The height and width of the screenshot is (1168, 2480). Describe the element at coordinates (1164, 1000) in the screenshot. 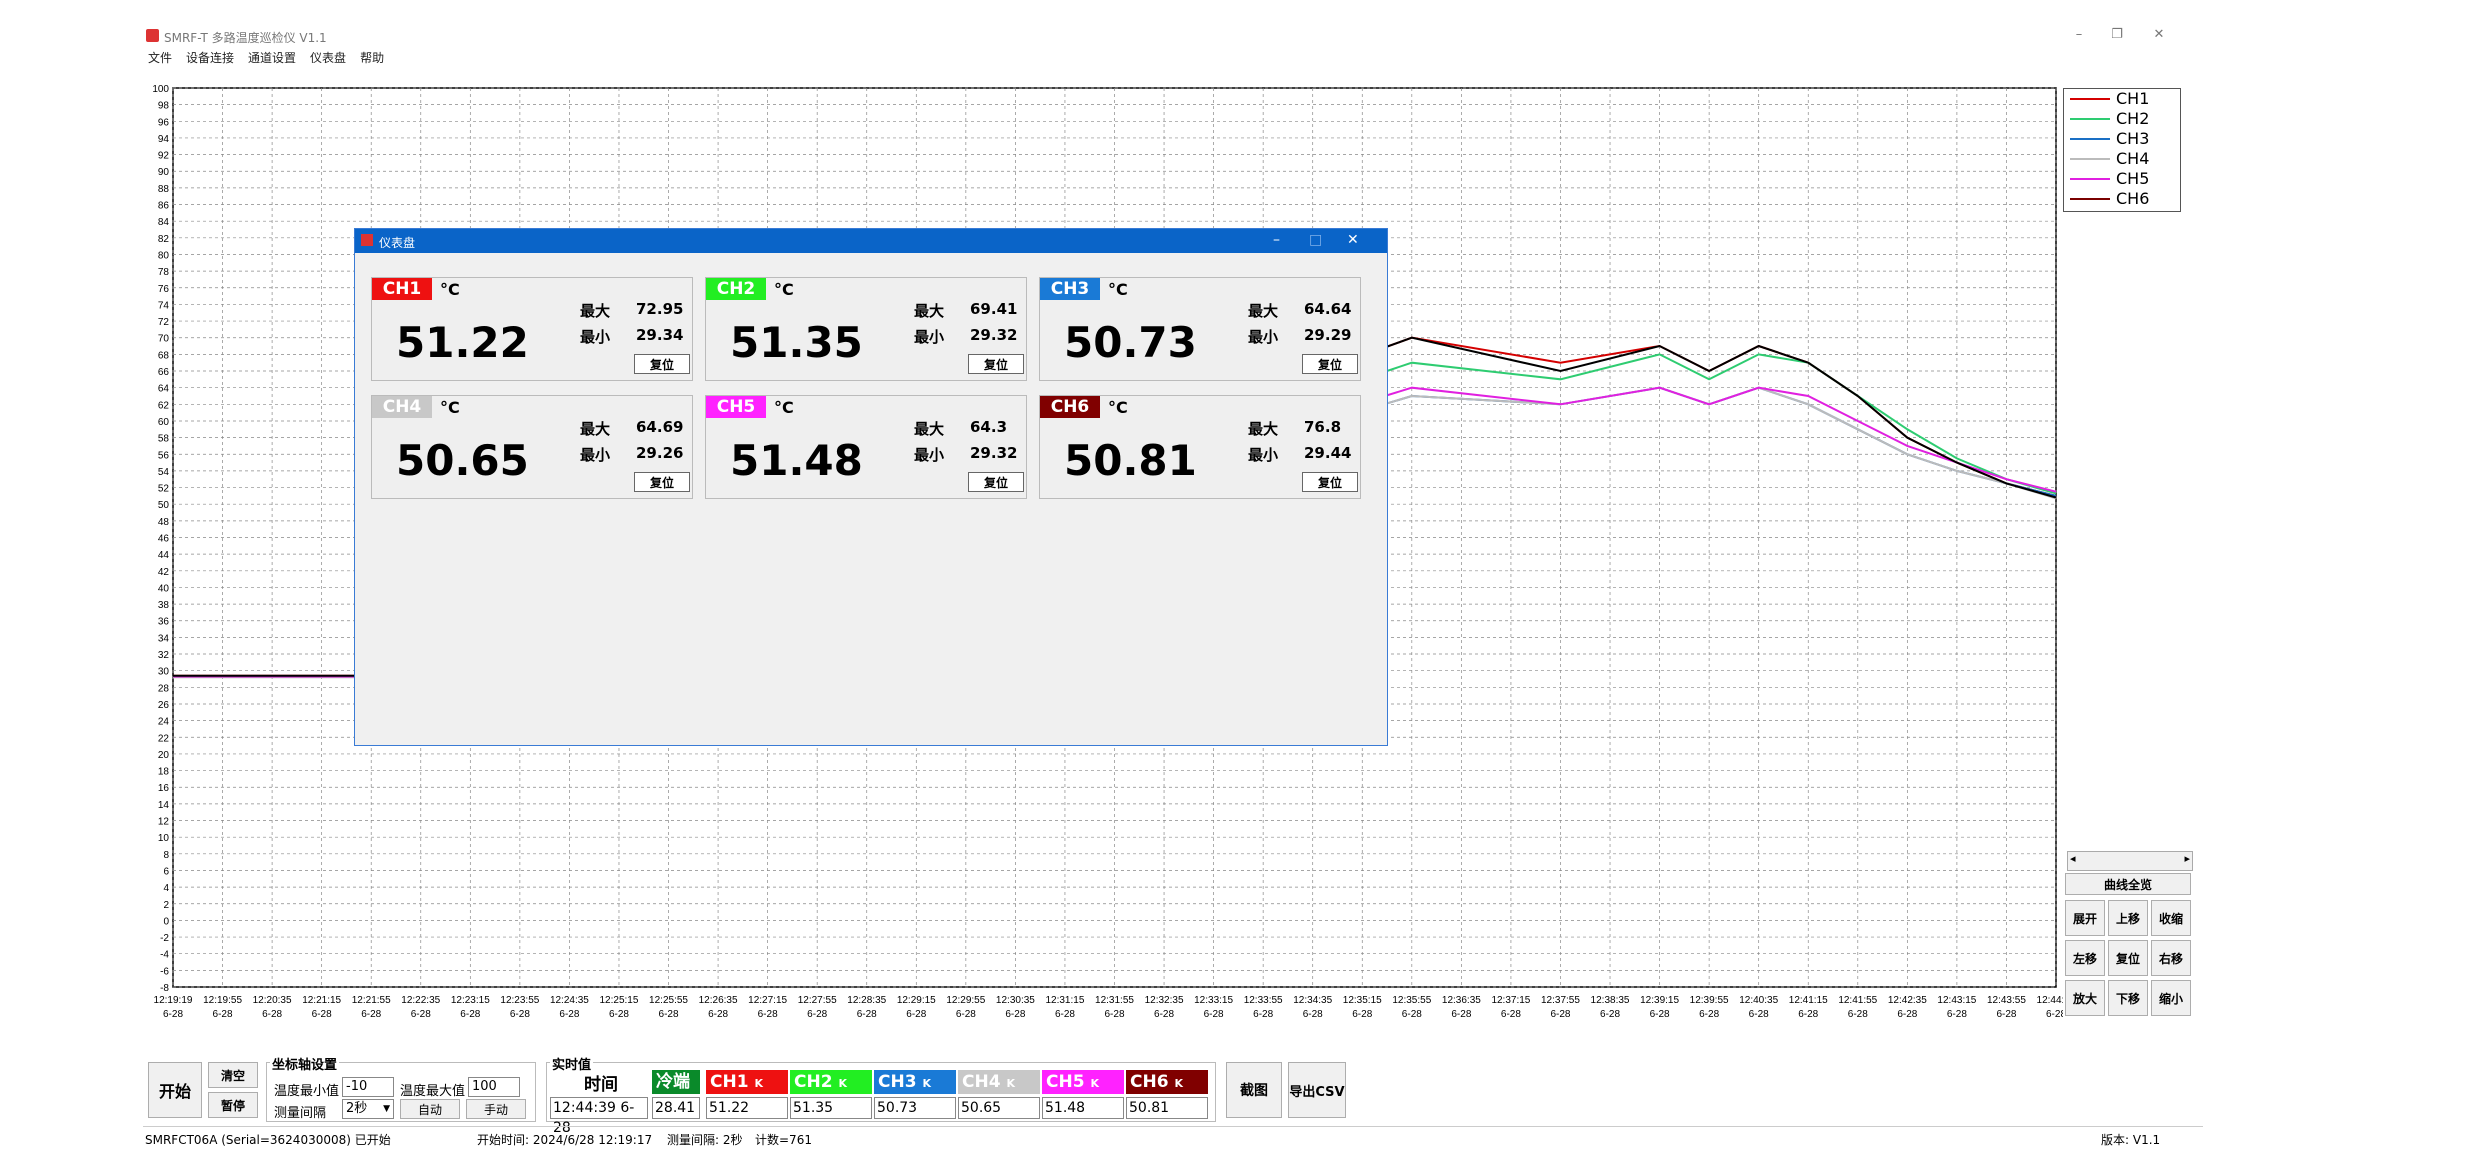

I see `x-tick-label: 12:32:35` at that location.